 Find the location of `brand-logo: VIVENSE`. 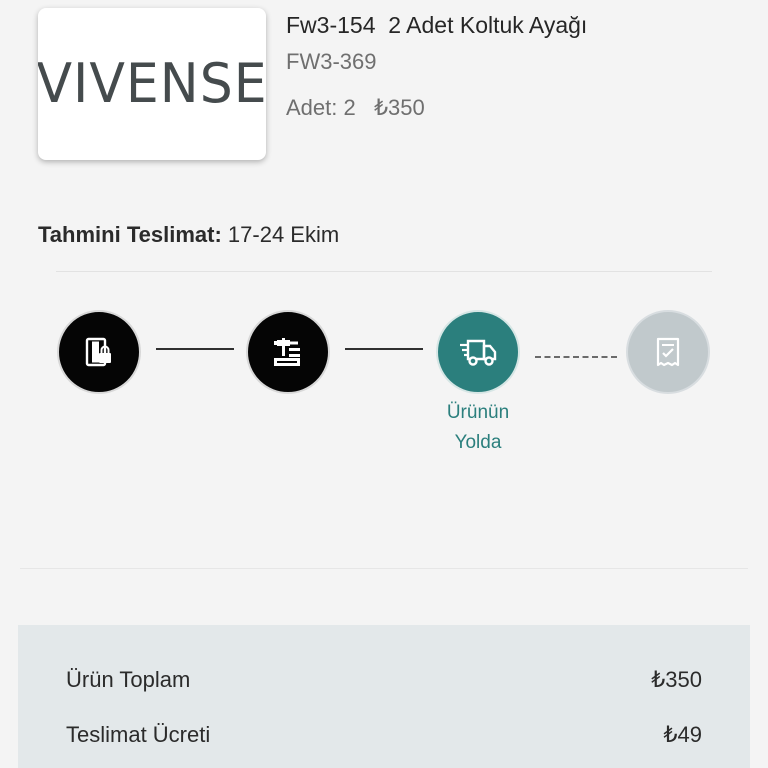

brand-logo: VIVENSE is located at coordinates (152, 84).